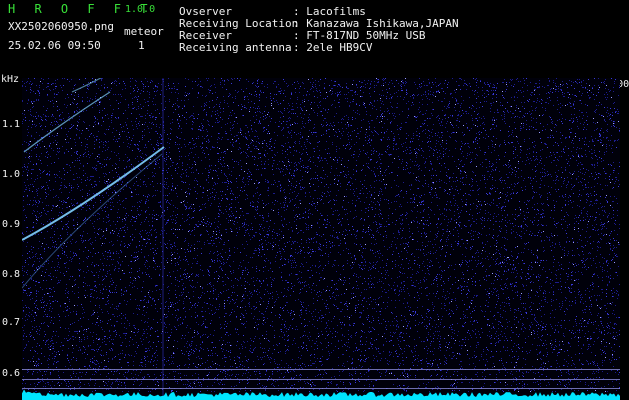 This screenshot has width=629, height=400. What do you see at coordinates (10, 79) in the screenshot?
I see `y-axis-unit: kHz` at bounding box center [10, 79].